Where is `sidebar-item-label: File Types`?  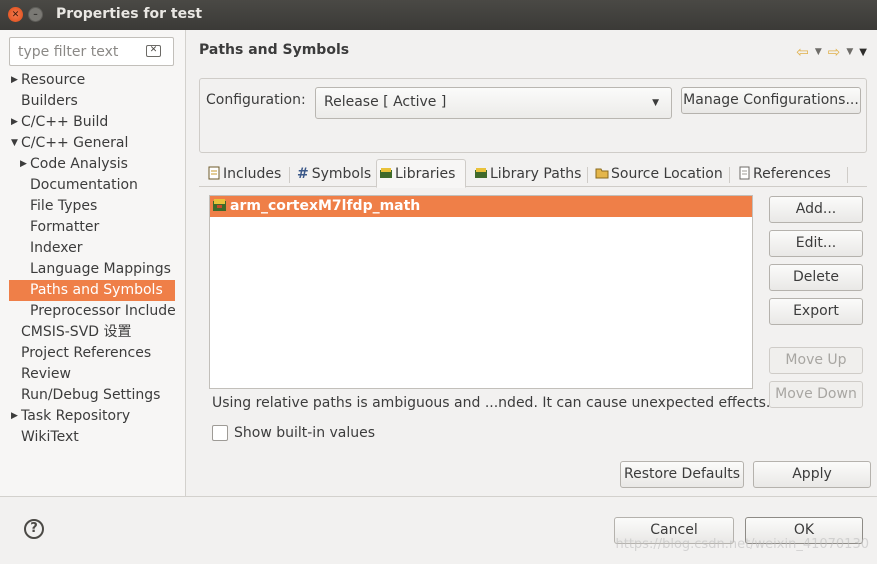
sidebar-item-label: File Types is located at coordinates (64, 206).